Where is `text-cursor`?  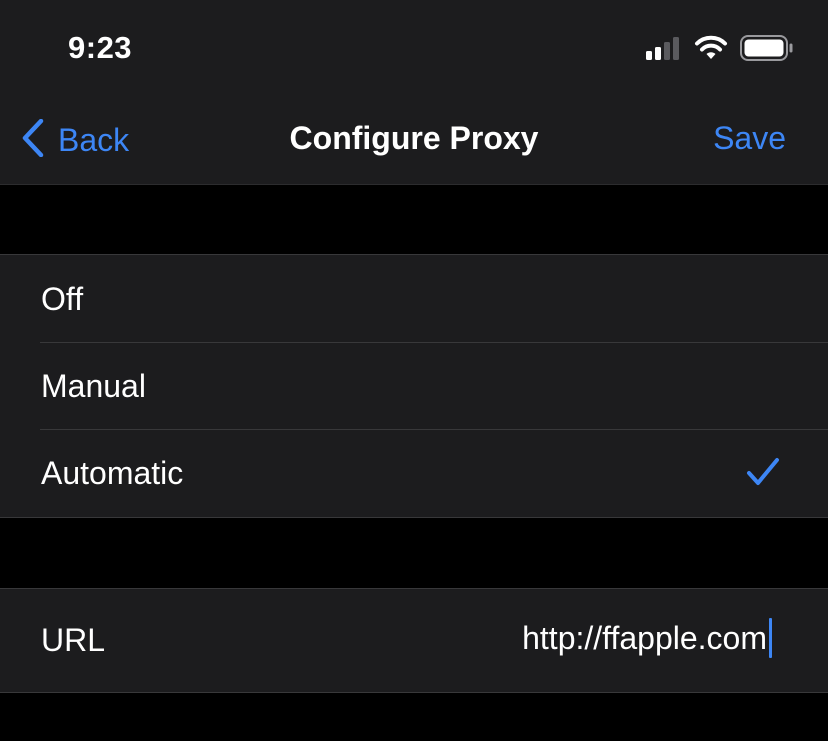 text-cursor is located at coordinates (770, 638).